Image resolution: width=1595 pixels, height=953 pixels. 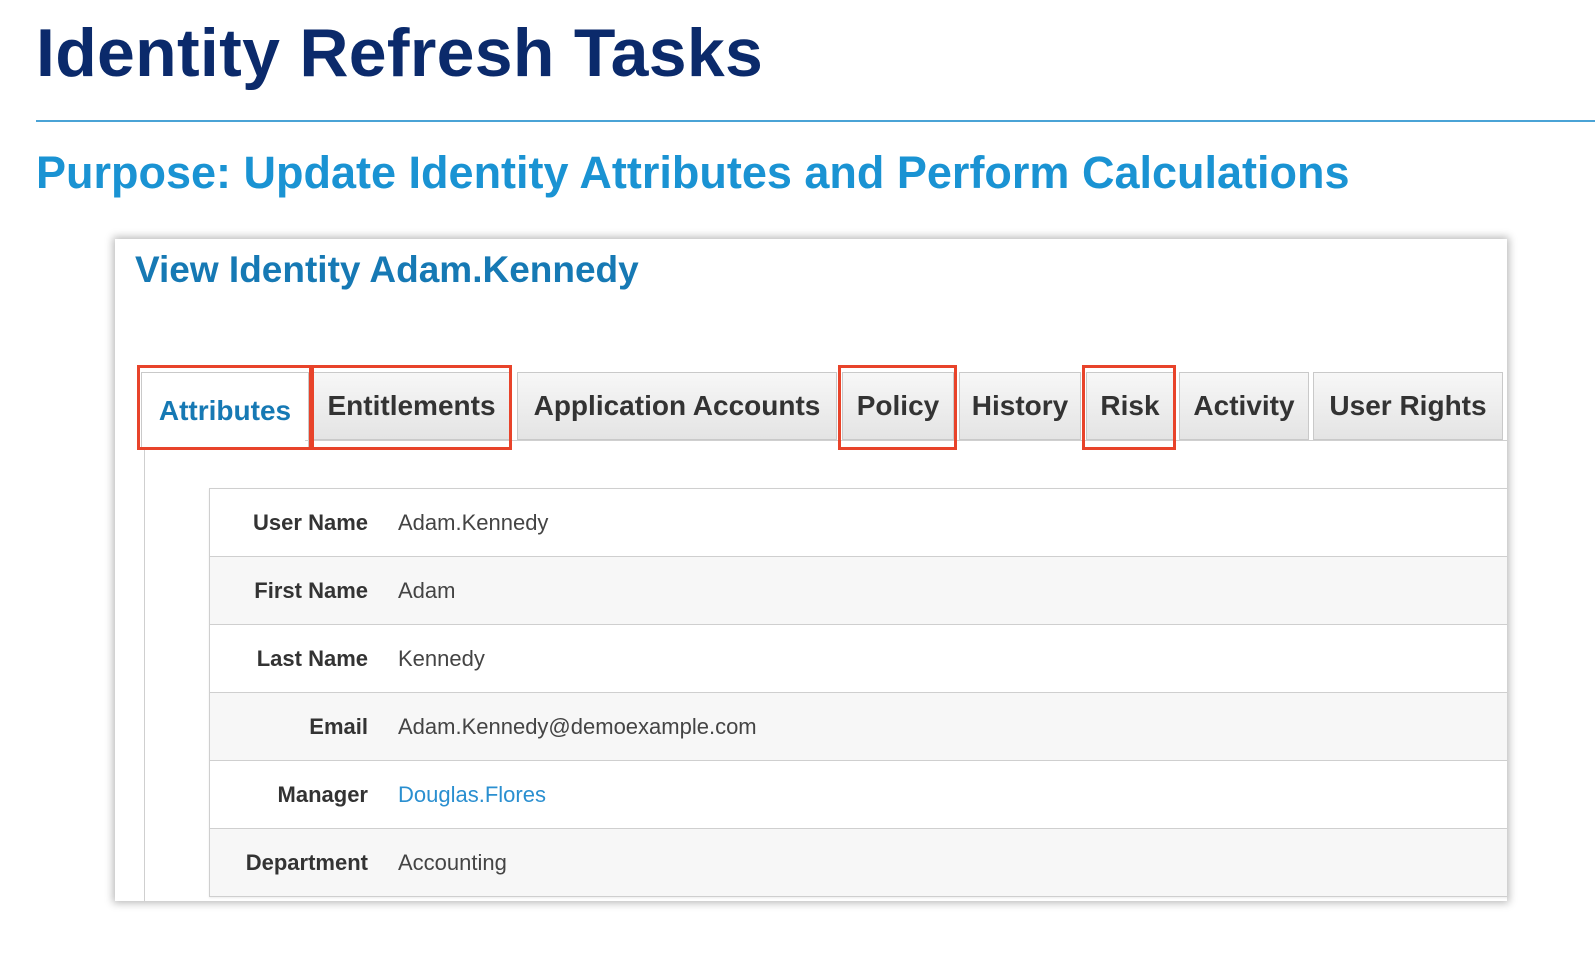 I want to click on attribute-row-first-name: First Name Adam, so click(x=858, y=591).